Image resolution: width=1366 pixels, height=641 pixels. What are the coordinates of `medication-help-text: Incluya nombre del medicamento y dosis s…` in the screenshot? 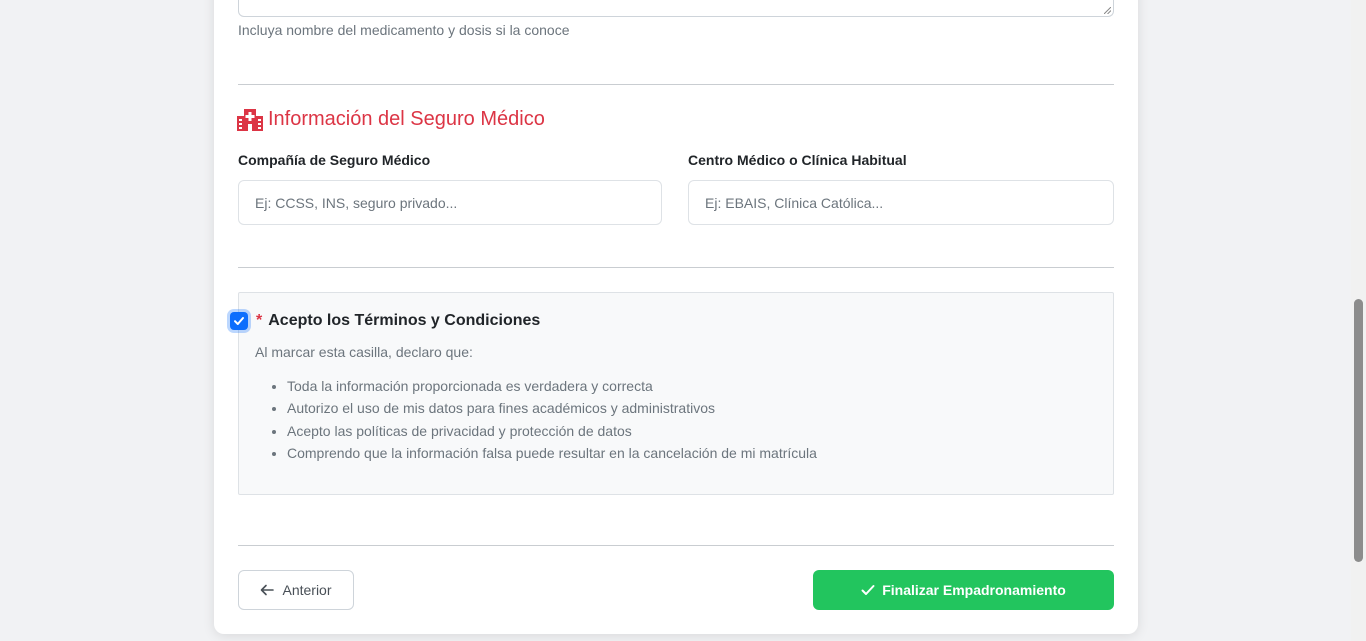 It's located at (404, 30).